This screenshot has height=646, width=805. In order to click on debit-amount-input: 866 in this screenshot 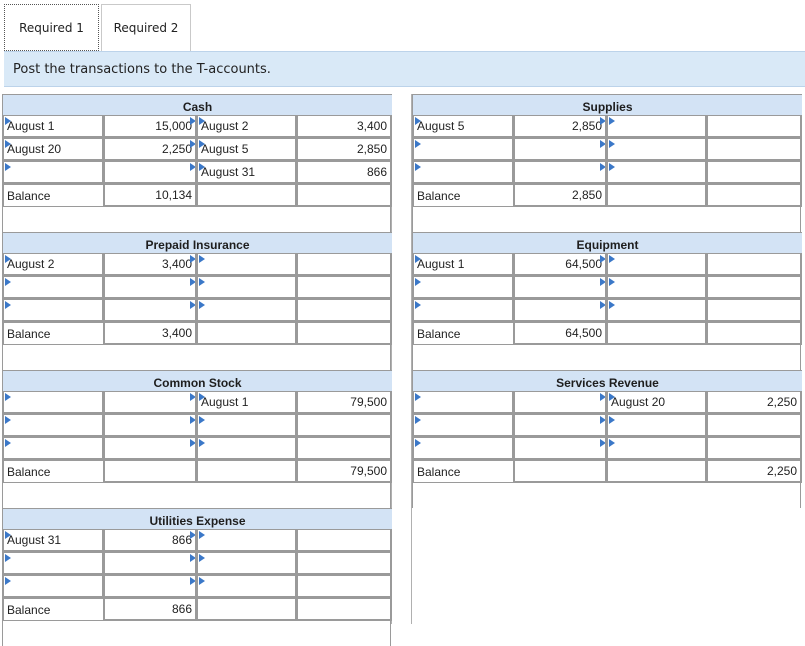, I will do `click(150, 540)`.